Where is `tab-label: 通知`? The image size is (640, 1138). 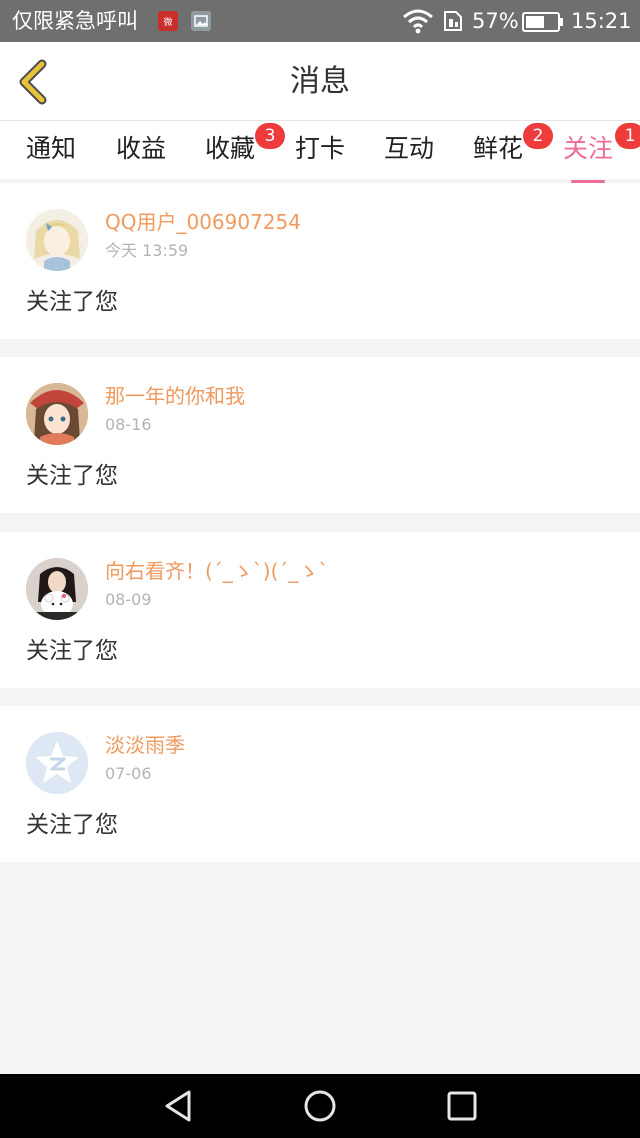 tab-label: 通知 is located at coordinates (50, 148).